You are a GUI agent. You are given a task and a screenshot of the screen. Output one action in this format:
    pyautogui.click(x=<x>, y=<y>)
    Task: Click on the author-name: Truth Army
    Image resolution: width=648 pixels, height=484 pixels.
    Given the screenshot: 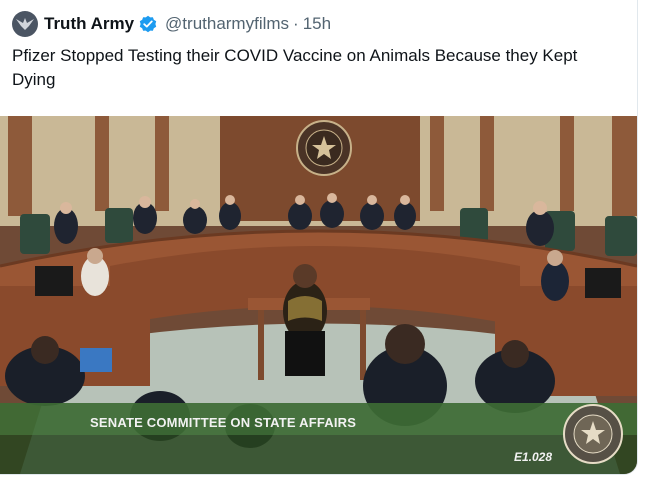 What is the action you would take?
    pyautogui.click(x=89, y=24)
    